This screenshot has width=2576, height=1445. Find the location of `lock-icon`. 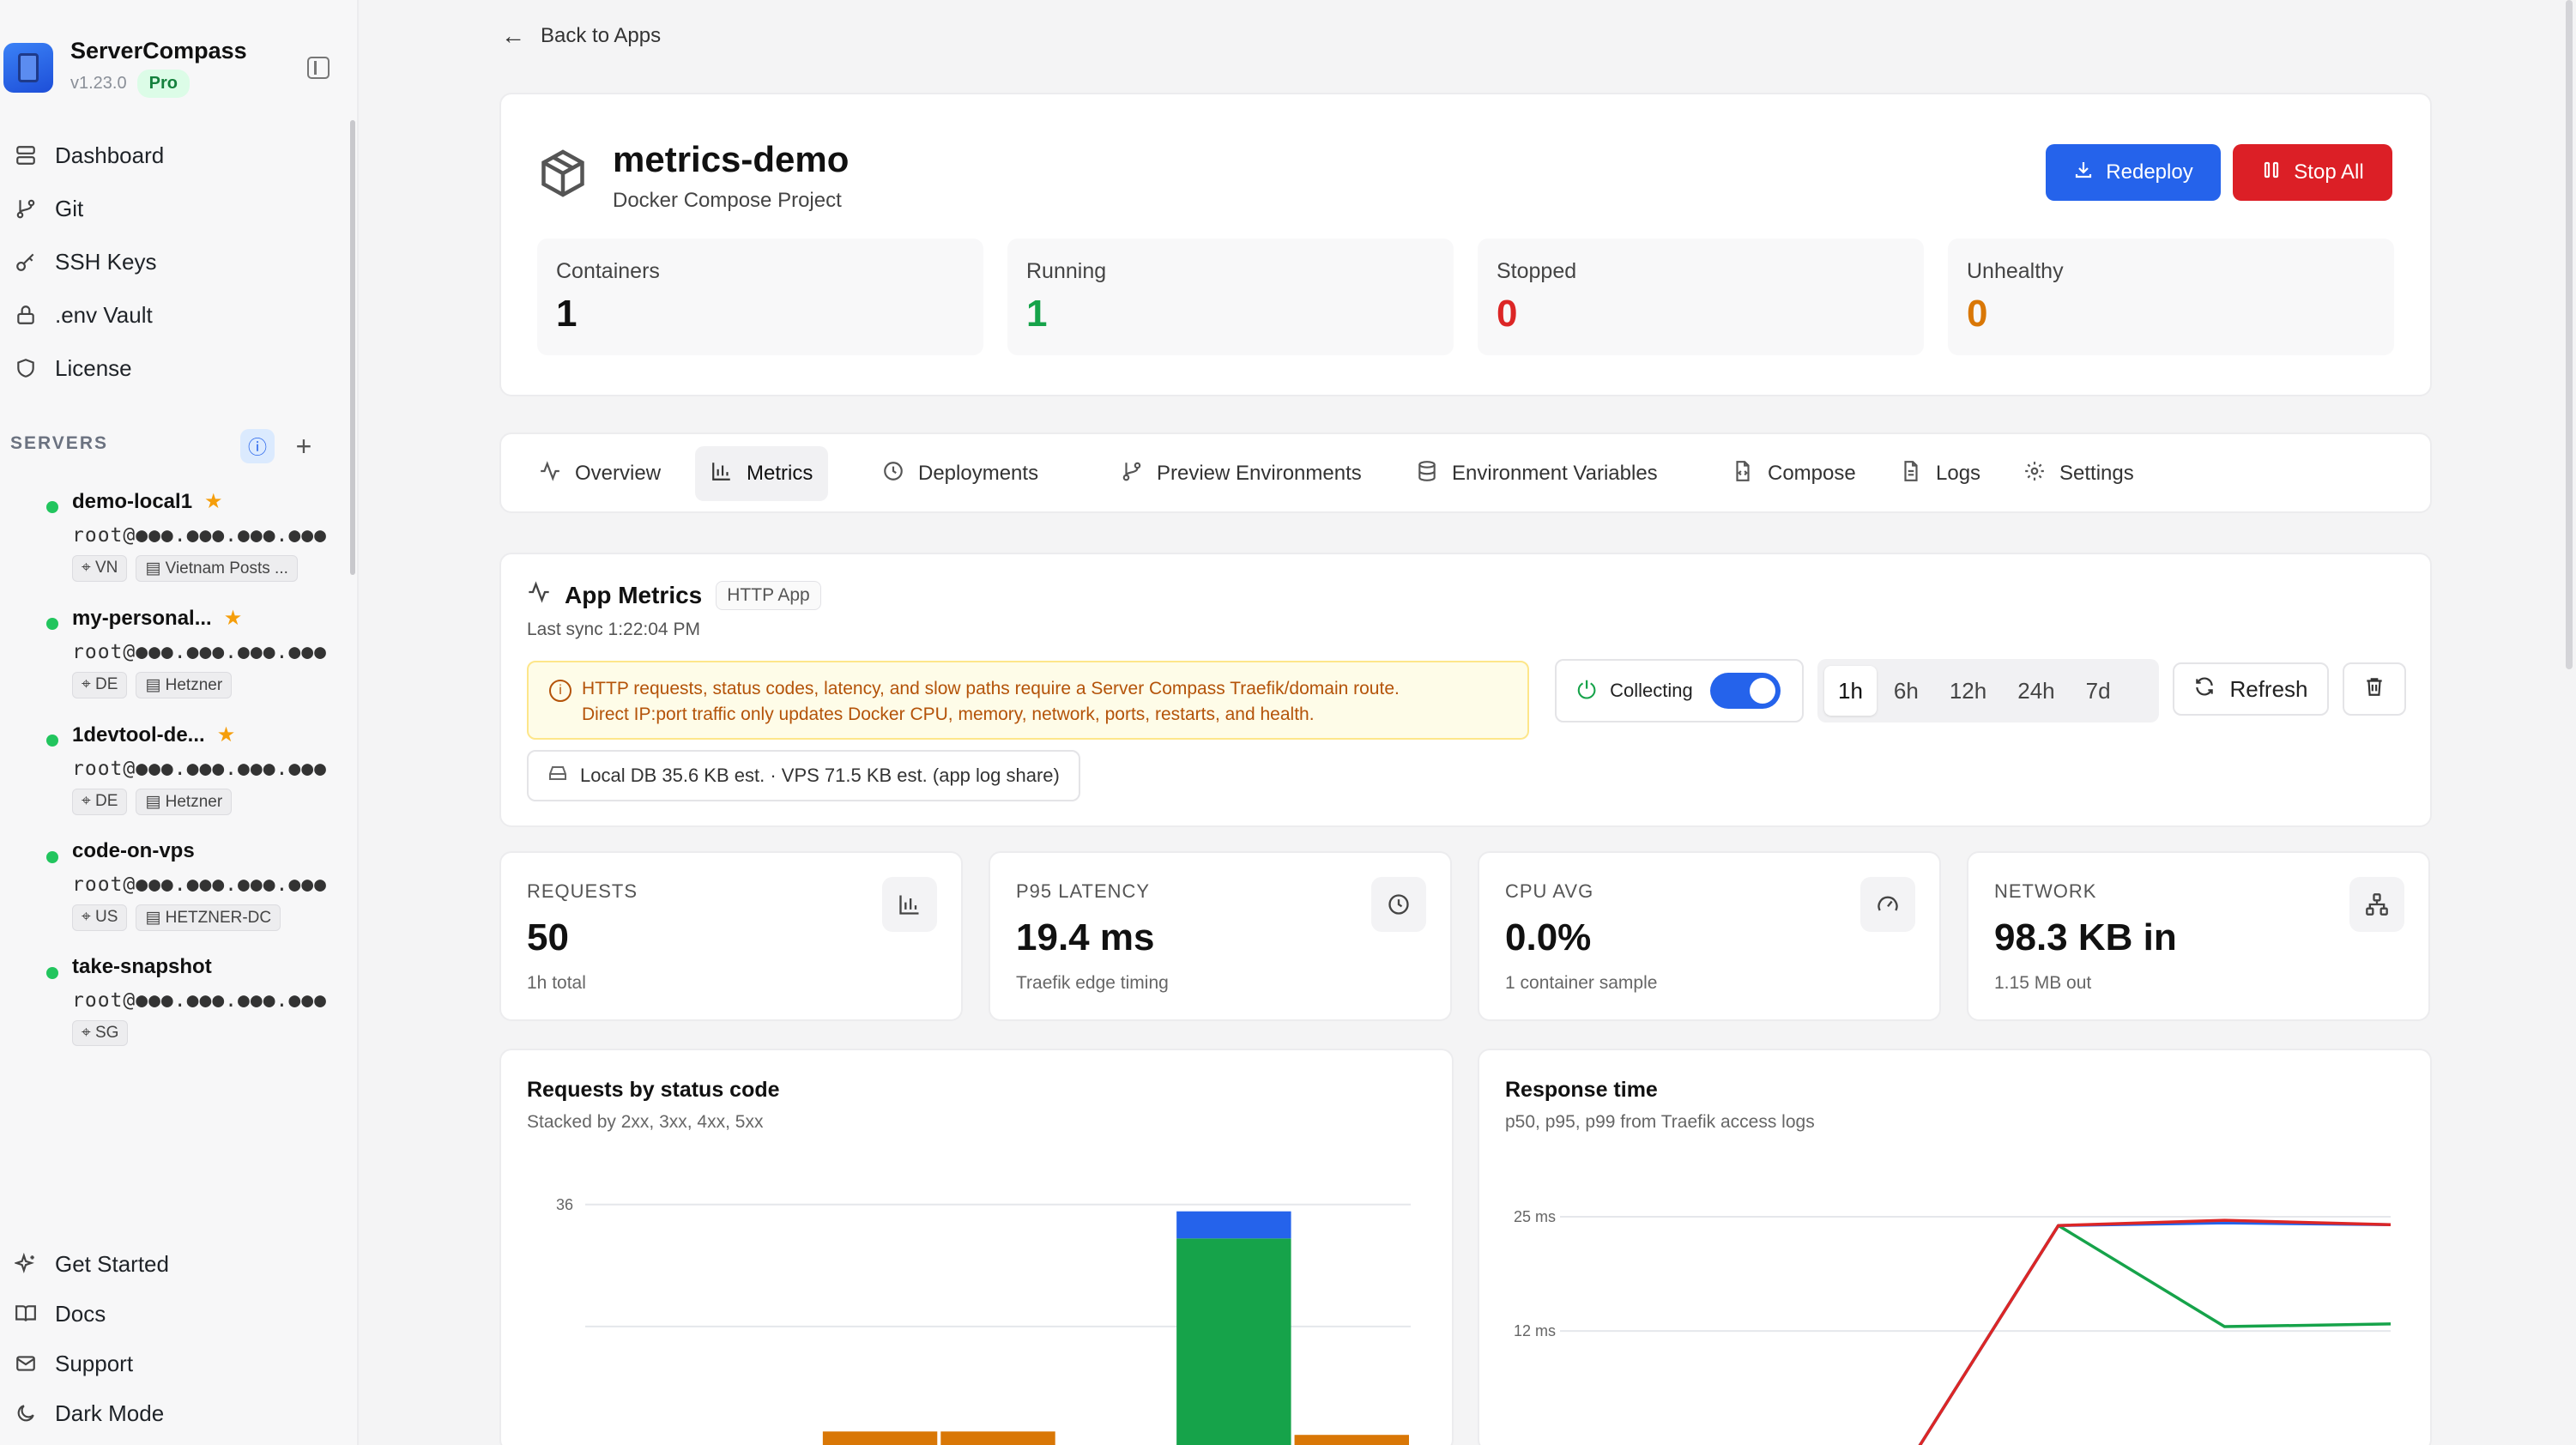

lock-icon is located at coordinates (26, 315).